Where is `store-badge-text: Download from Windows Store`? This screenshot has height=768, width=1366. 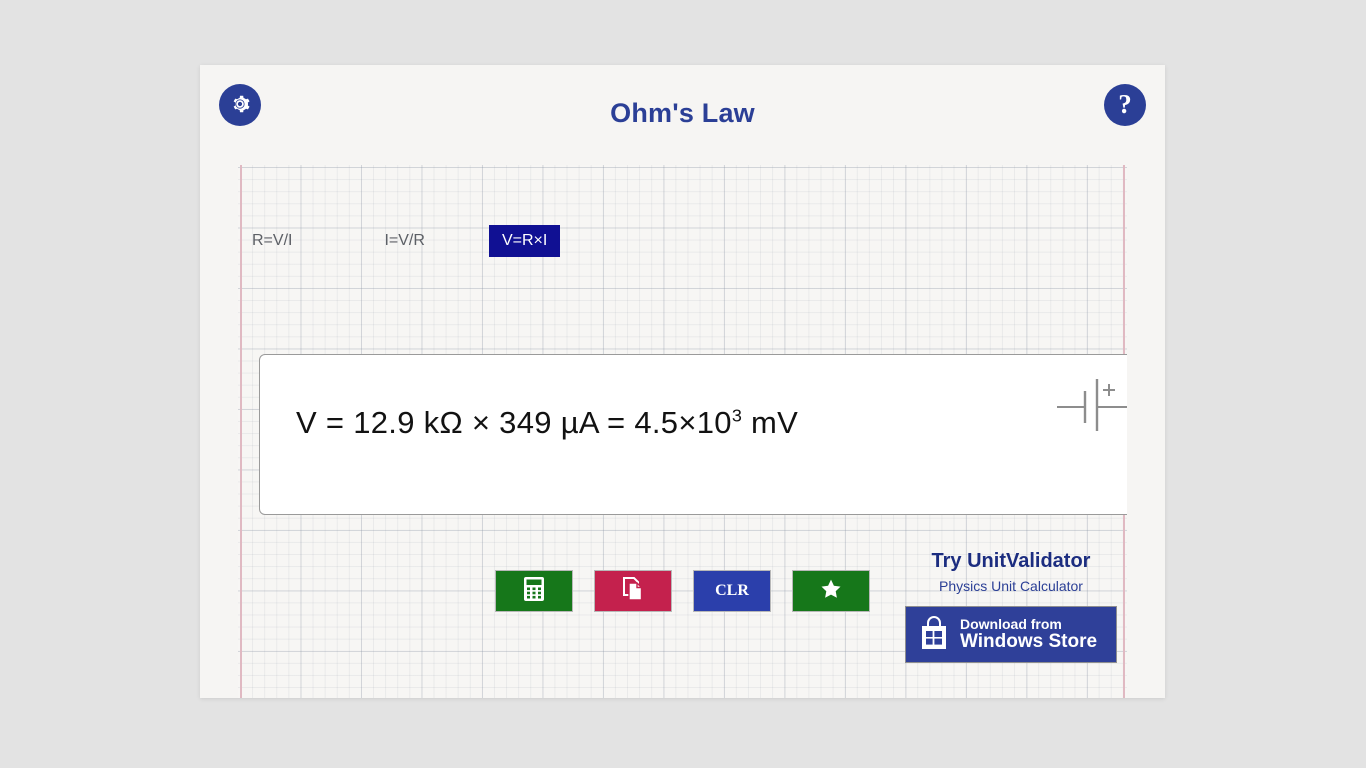 store-badge-text: Download from Windows Store is located at coordinates (1029, 634).